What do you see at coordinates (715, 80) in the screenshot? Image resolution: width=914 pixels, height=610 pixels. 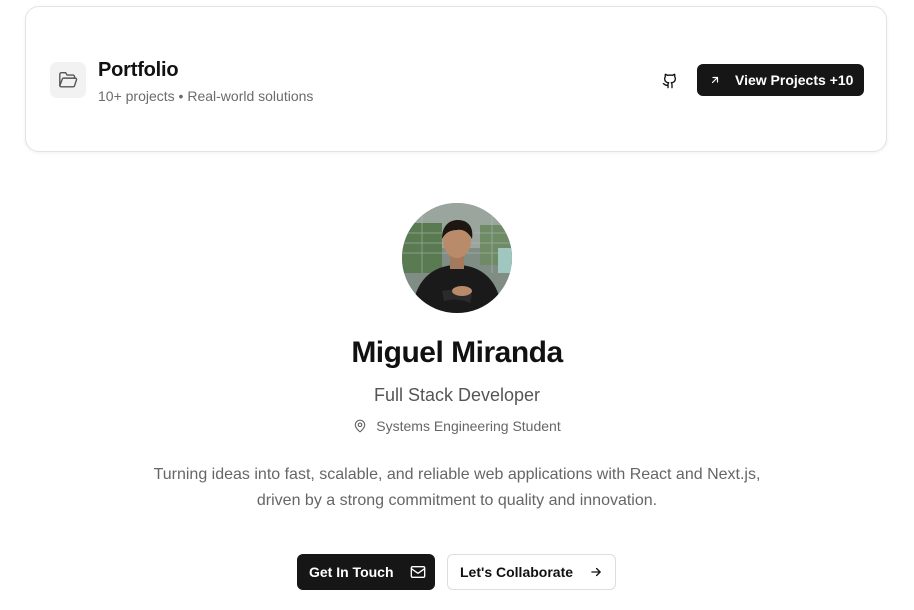 I see `arrow-up-right-icon` at bounding box center [715, 80].